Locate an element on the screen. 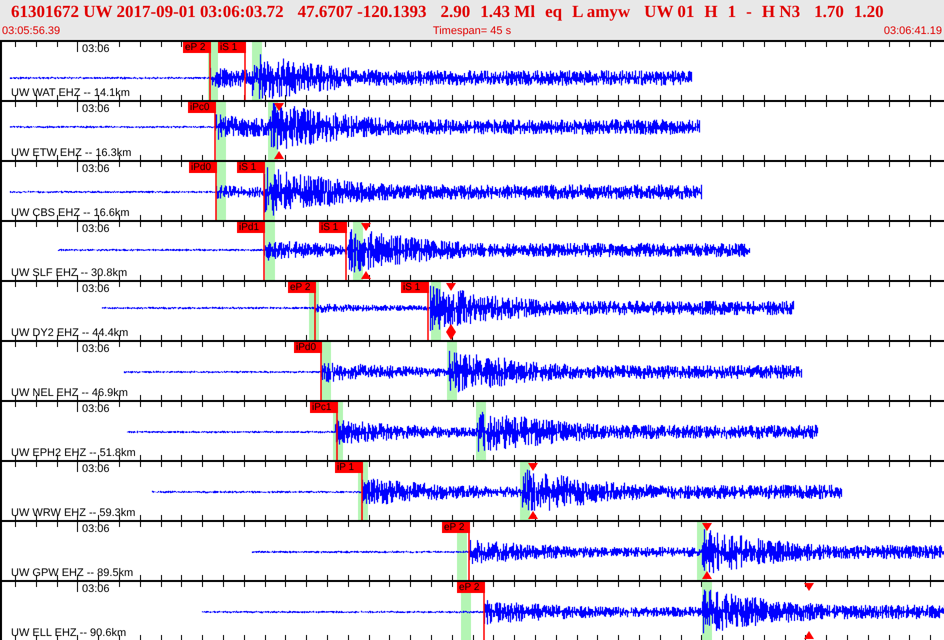 This screenshot has width=944, height=640. station-label: UW CBS EHZ -- 16.6km is located at coordinates (70, 213).